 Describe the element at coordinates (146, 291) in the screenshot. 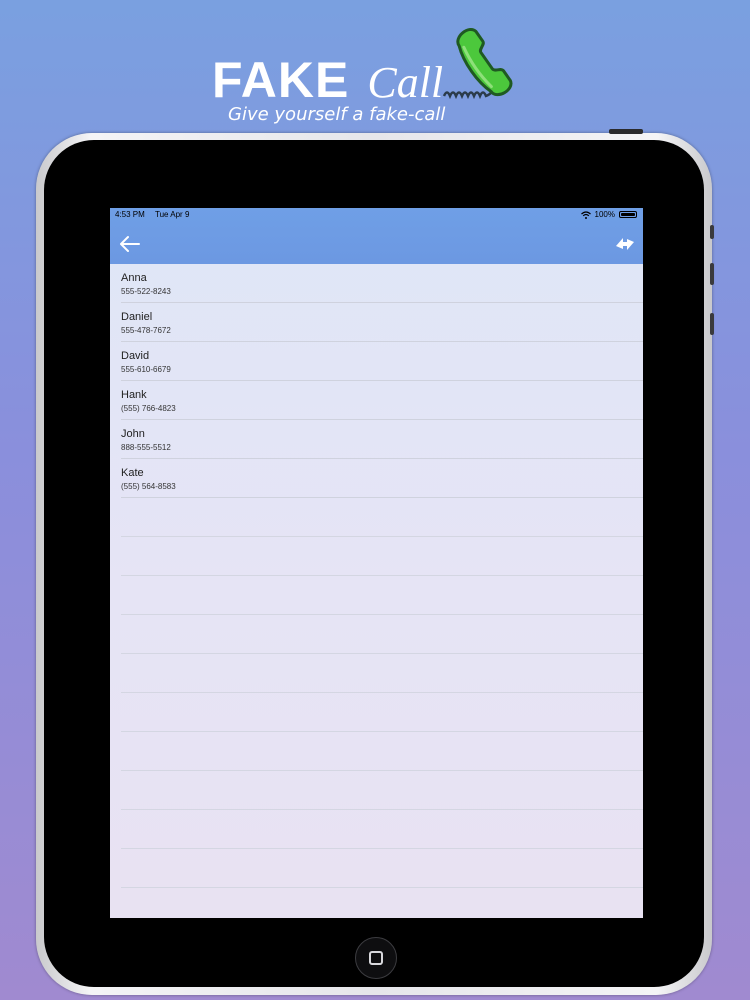

I see `contact-phone: 555-522-8243` at that location.